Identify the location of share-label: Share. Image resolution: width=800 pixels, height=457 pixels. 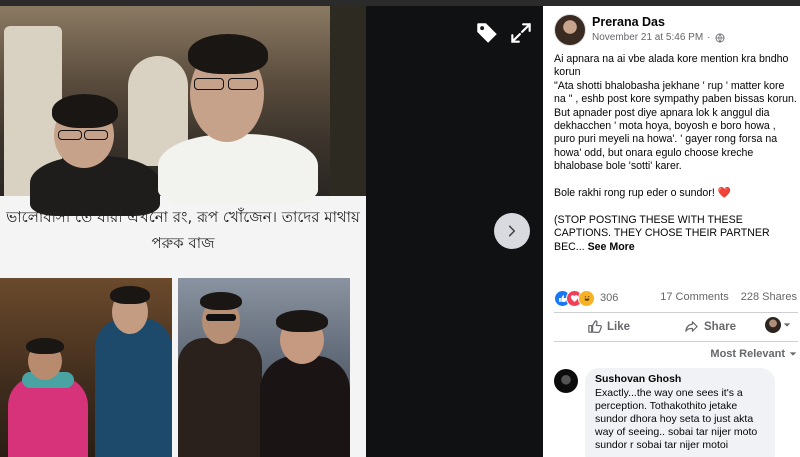
(720, 326).